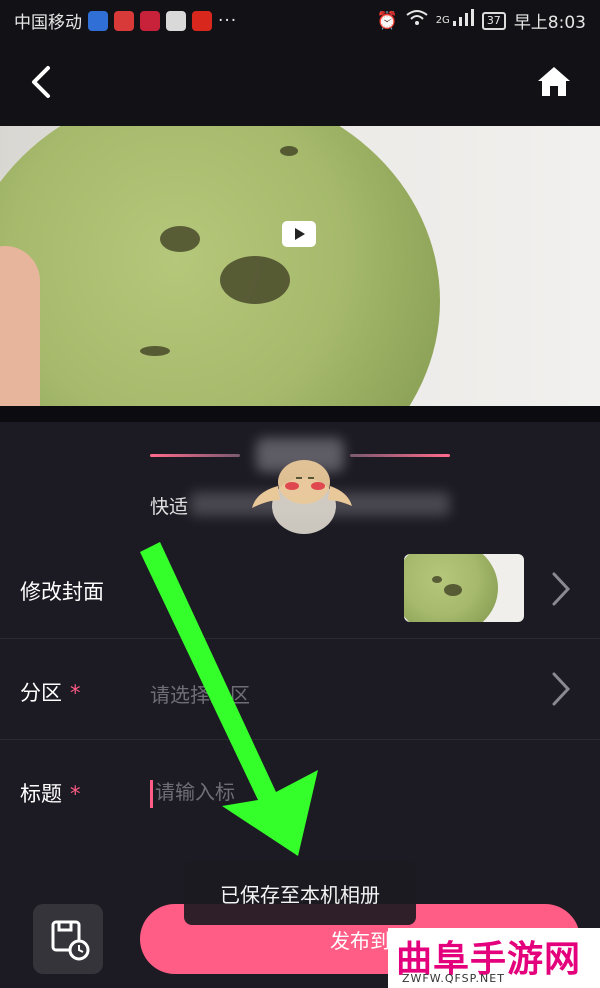 The image size is (600, 988). Describe the element at coordinates (400, 455) in the screenshot. I see `progress-line-right` at that location.